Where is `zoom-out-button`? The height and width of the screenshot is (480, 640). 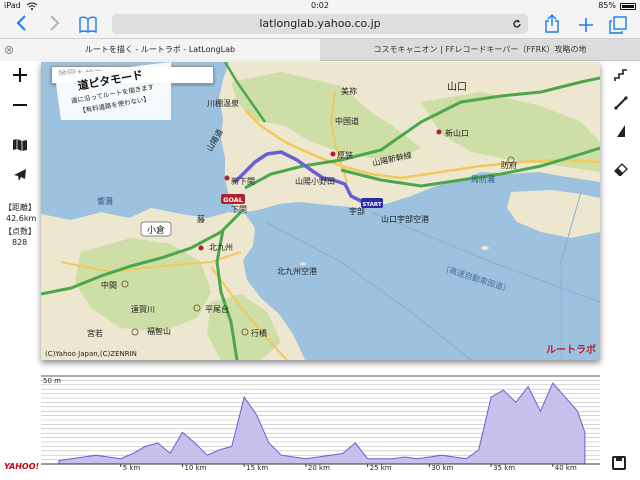 zoom-out-button is located at coordinates (20, 105).